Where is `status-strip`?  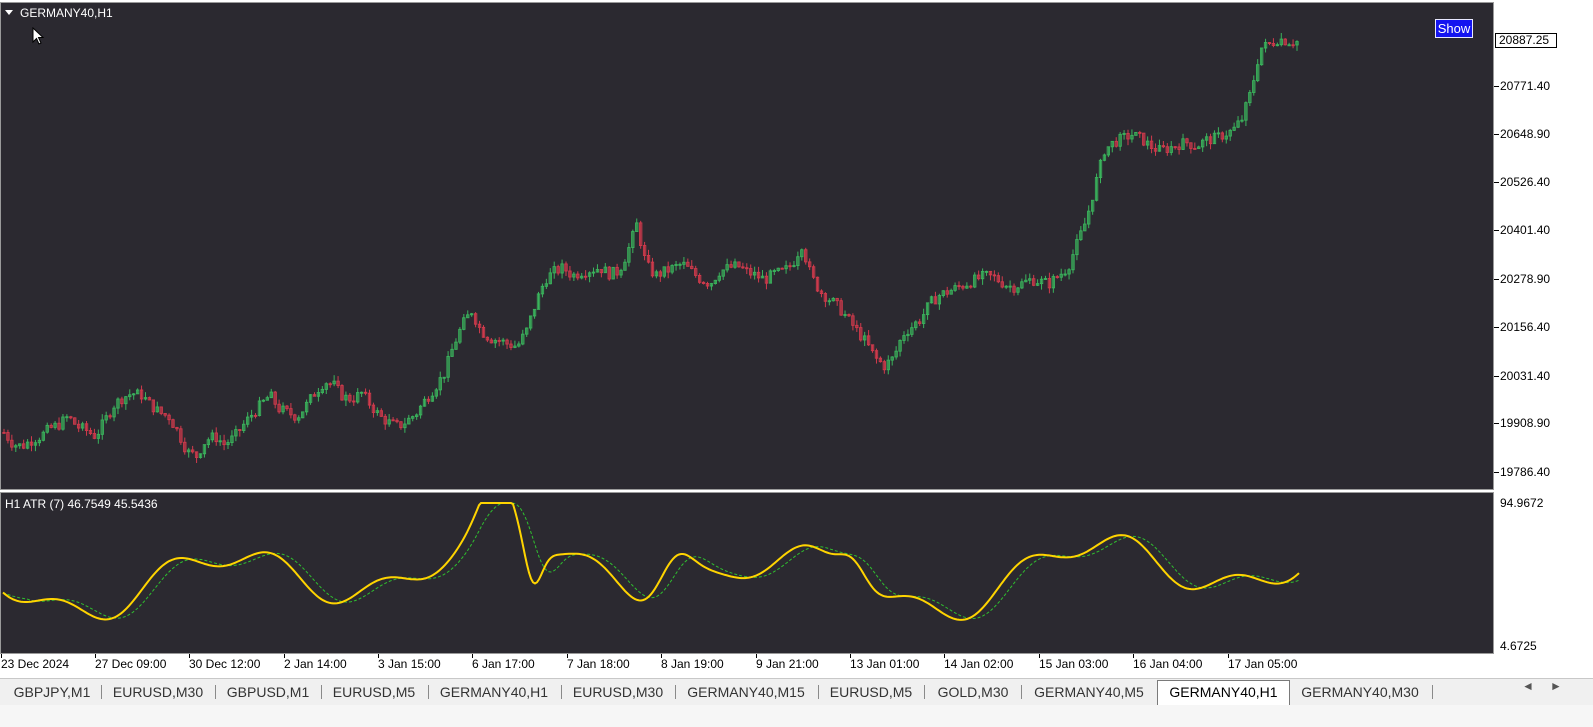
status-strip is located at coordinates (796, 716).